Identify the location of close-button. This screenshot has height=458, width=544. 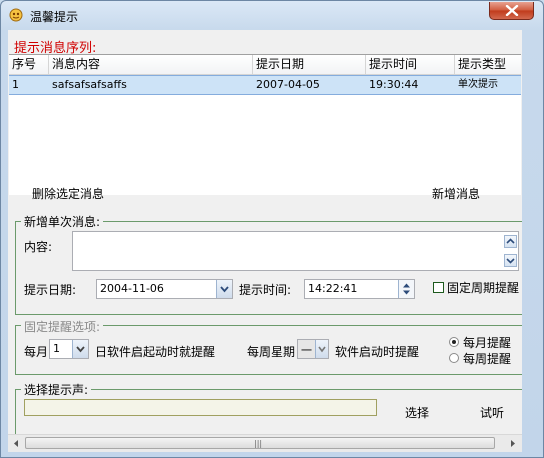
(511, 11).